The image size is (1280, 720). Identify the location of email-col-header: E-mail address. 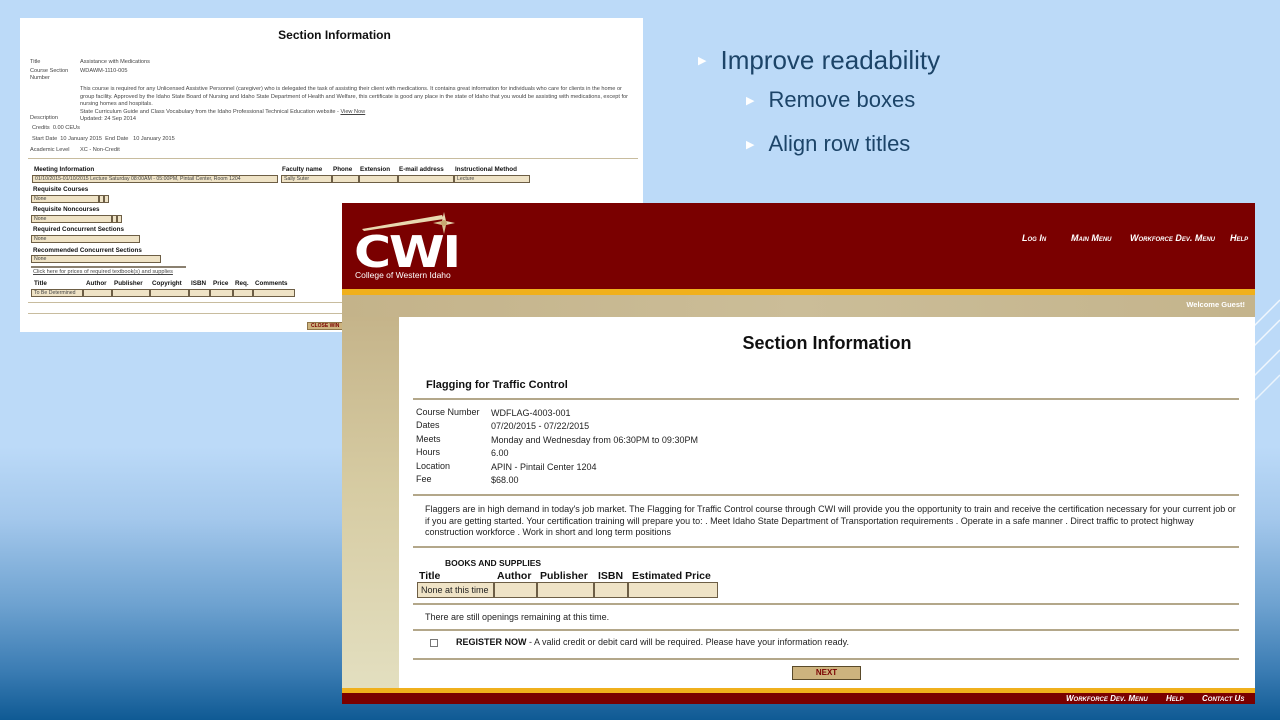
(421, 169).